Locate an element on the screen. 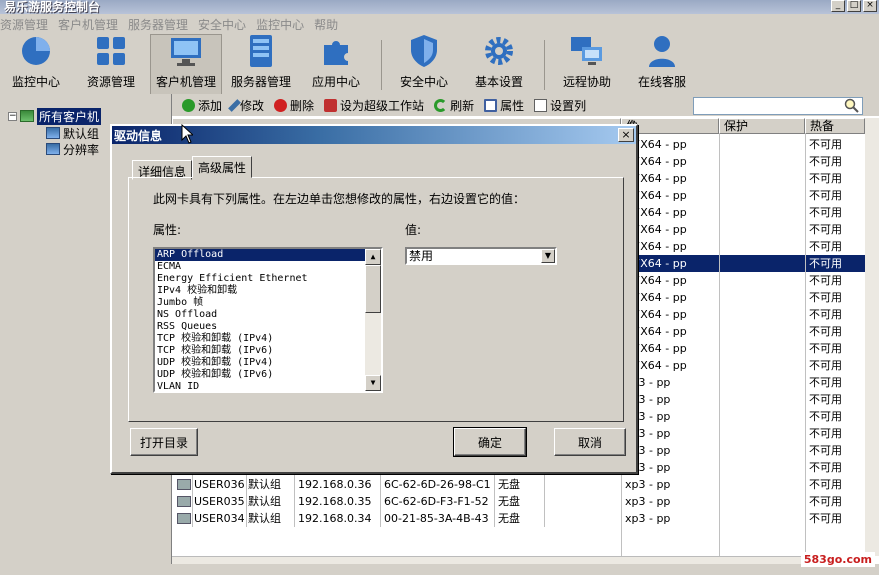  property-list-item: UDP 校验和卸载 (IPv4) is located at coordinates (268, 363).